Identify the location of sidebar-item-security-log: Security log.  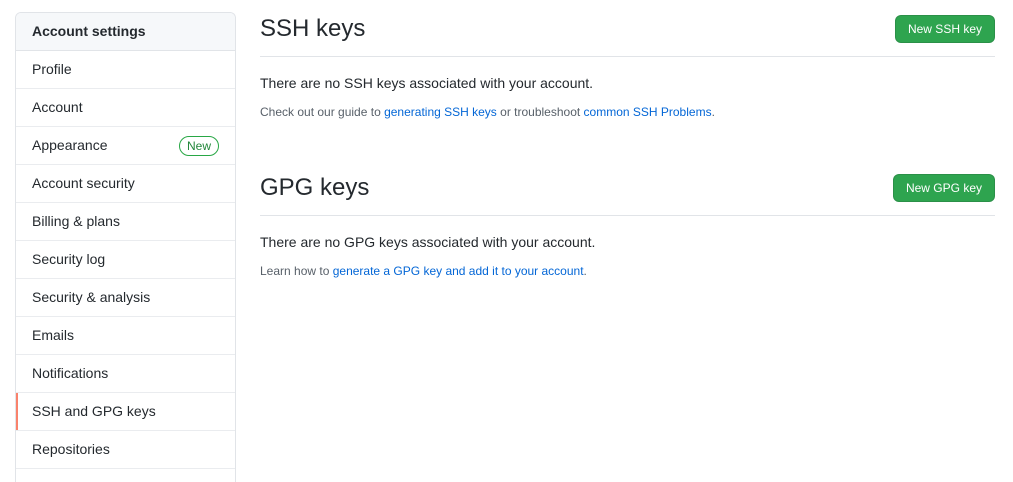
(125, 260).